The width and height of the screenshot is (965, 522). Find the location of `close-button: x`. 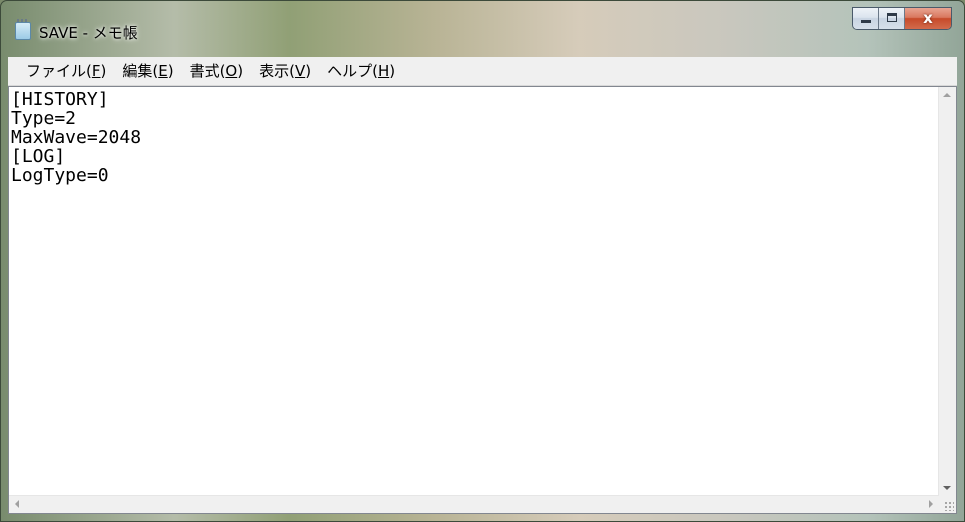

close-button: x is located at coordinates (928, 18).